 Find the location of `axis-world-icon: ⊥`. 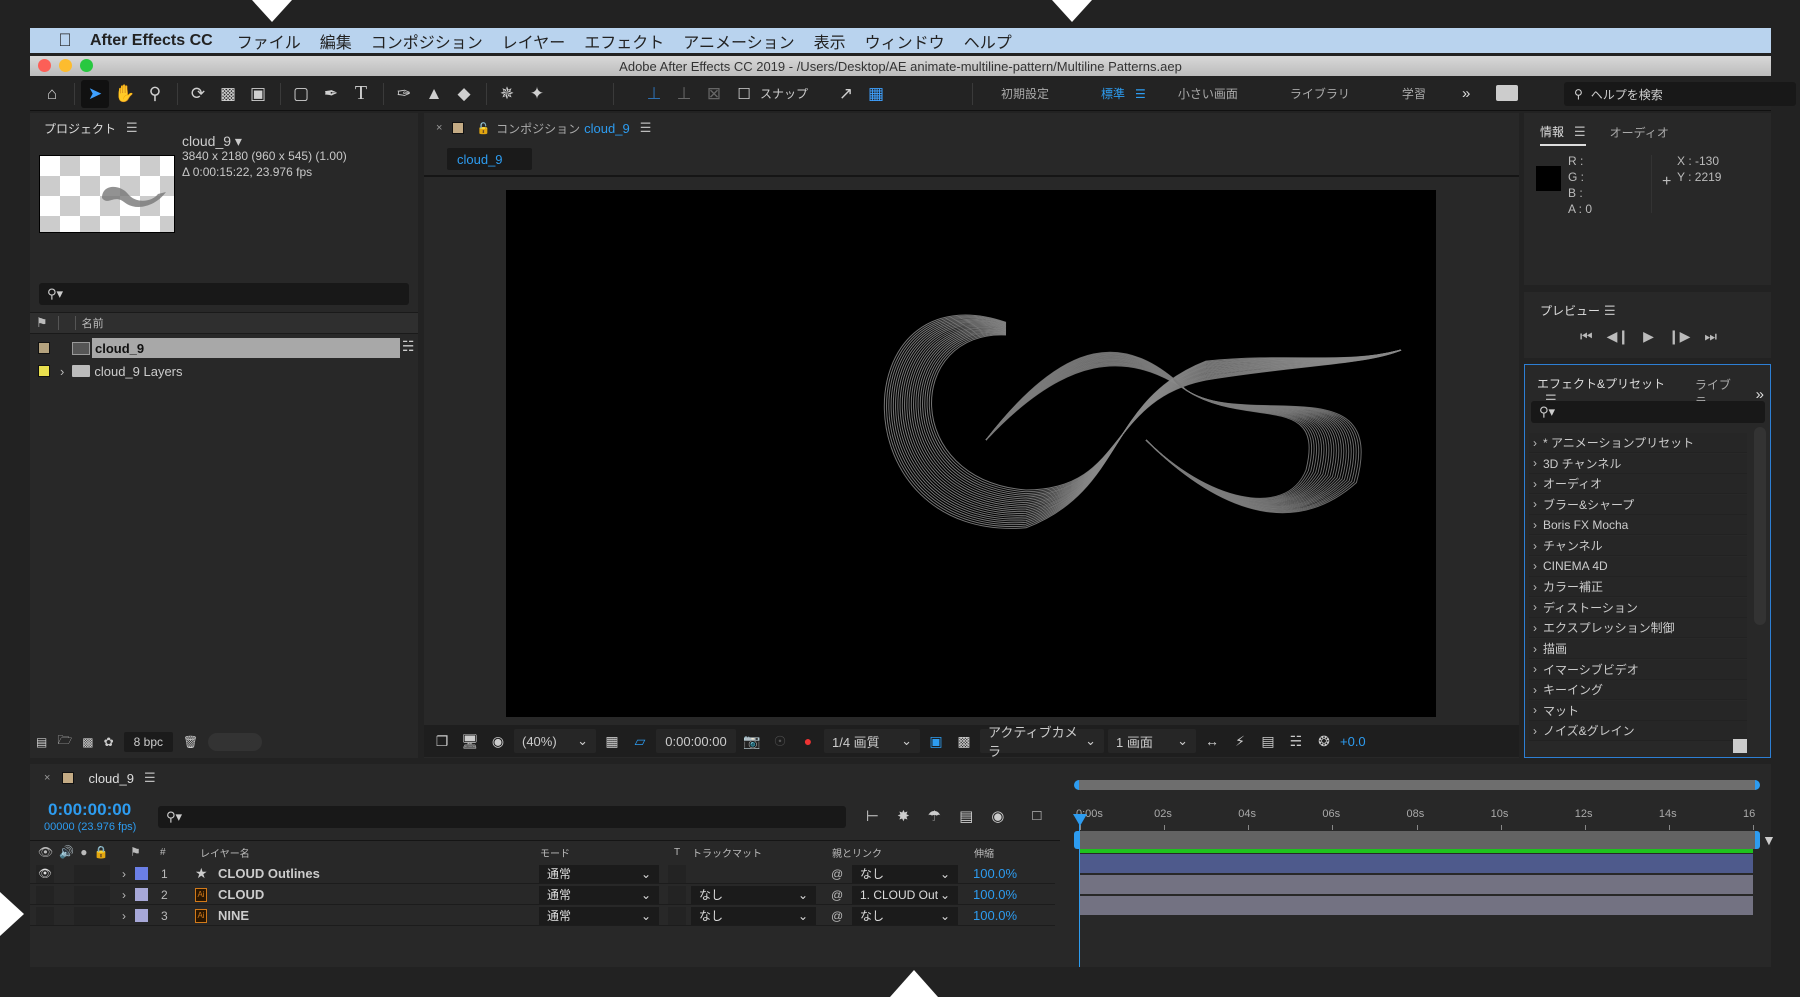

axis-world-icon: ⊥ is located at coordinates (684, 94).